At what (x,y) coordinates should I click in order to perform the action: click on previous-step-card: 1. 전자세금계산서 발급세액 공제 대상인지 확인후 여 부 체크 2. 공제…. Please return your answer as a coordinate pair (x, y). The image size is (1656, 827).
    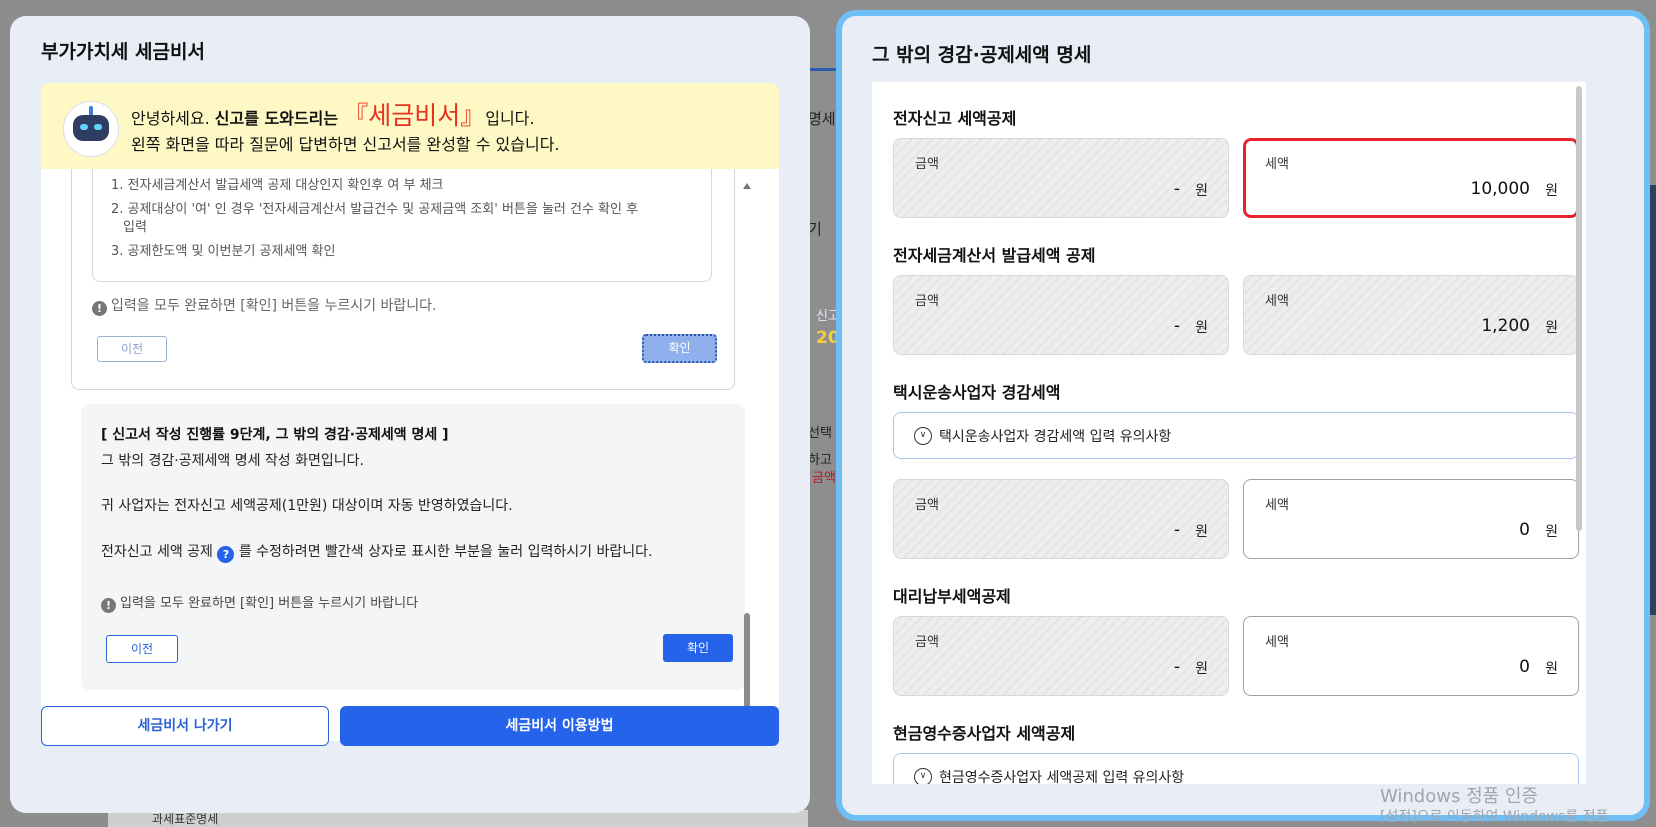
    Looking at the image, I should click on (403, 279).